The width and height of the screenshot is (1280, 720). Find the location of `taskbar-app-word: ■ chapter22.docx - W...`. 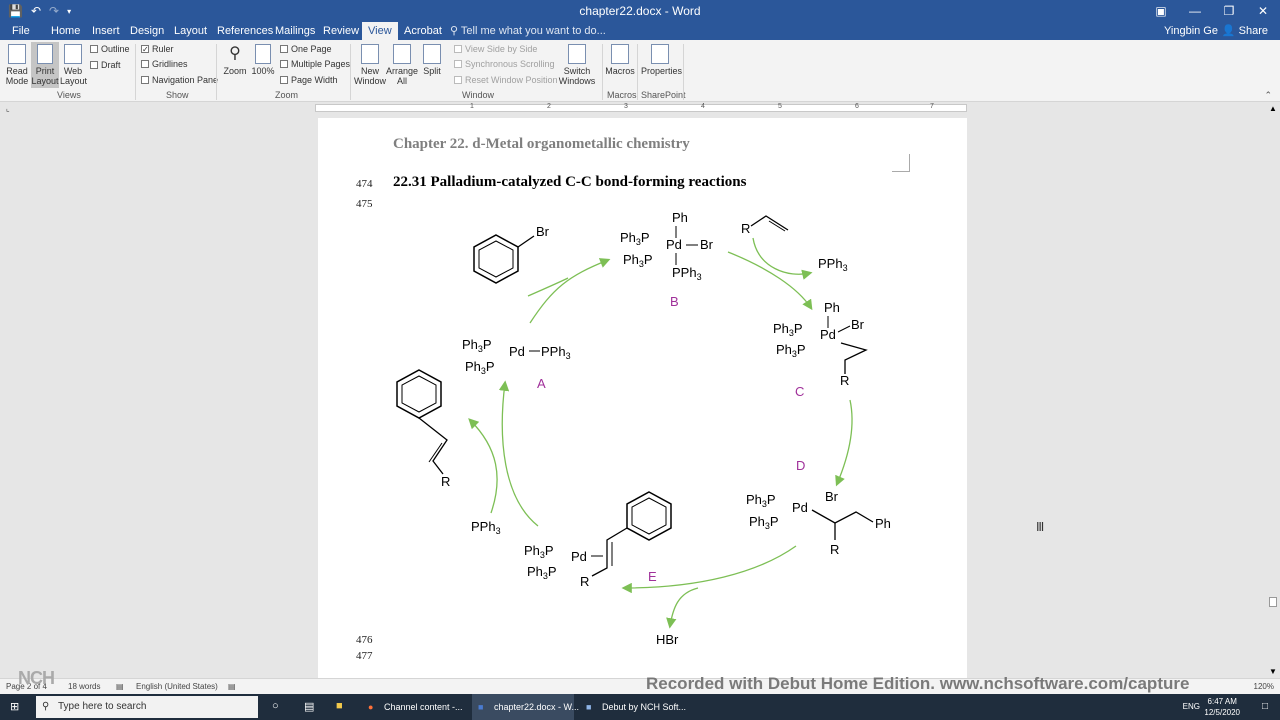

taskbar-app-word: ■ chapter22.docx - W... is located at coordinates (525, 707).